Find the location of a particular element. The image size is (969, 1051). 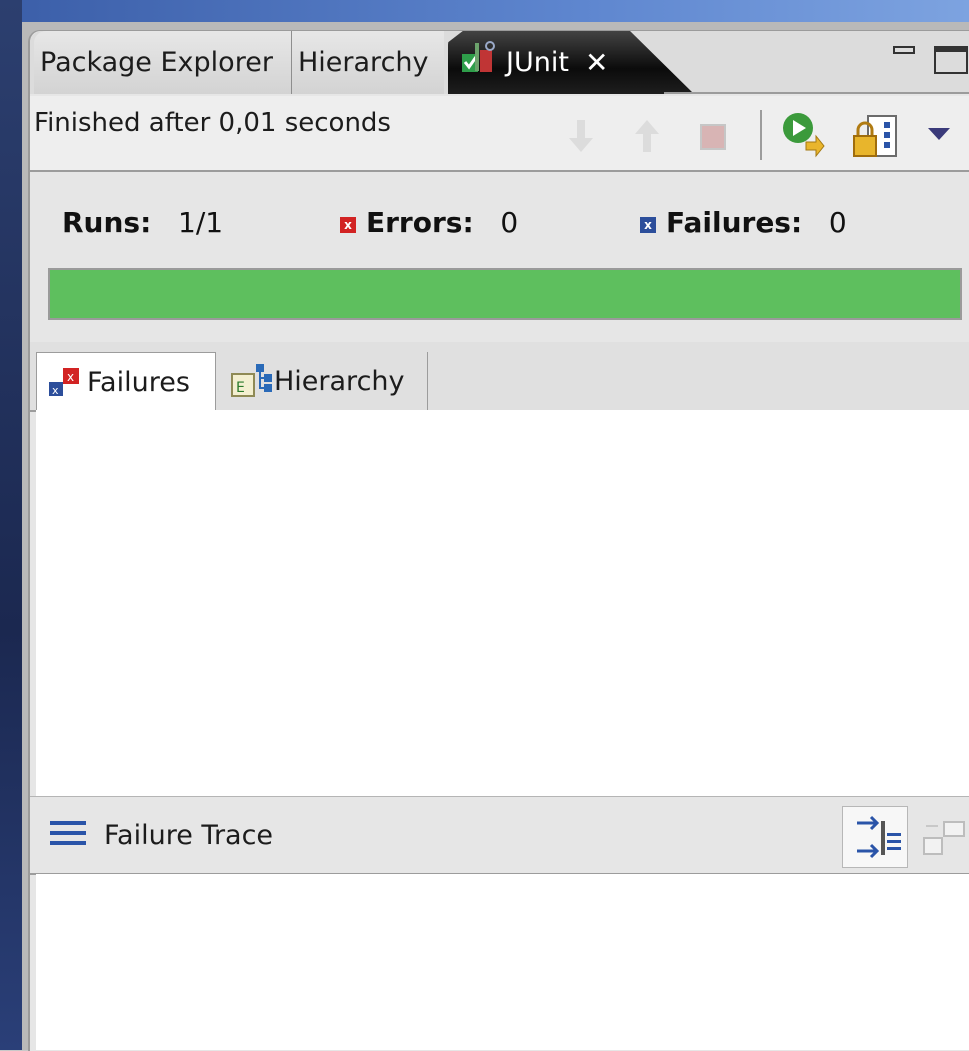

failures-counter: x Failures: 0 is located at coordinates (743, 222).